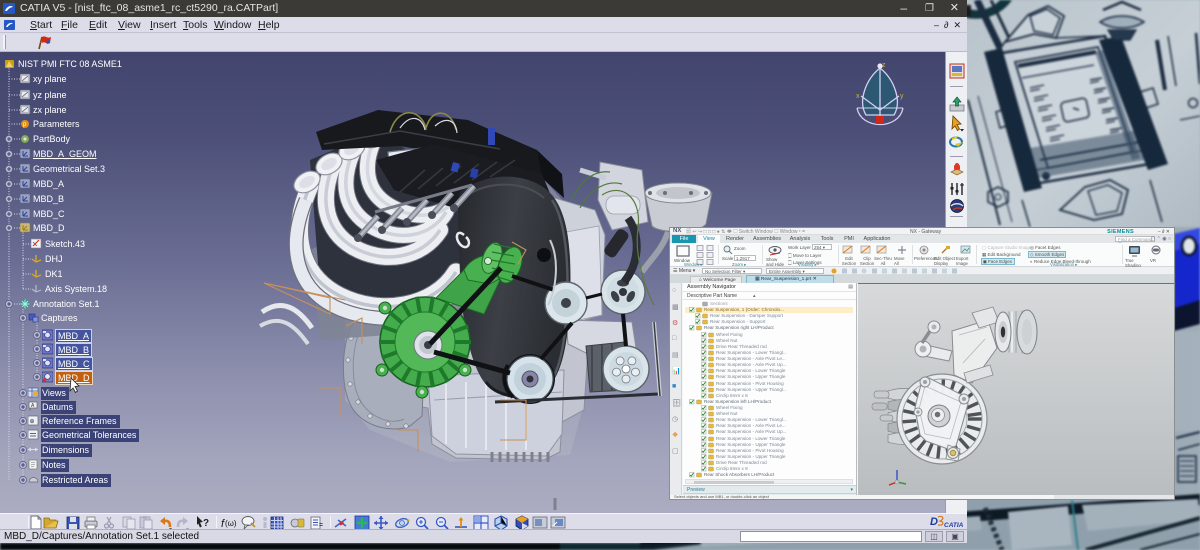 Image resolution: width=1200 pixels, height=550 pixels. What do you see at coordinates (858, 96) in the screenshot?
I see `svg-text: x` at bounding box center [858, 96].